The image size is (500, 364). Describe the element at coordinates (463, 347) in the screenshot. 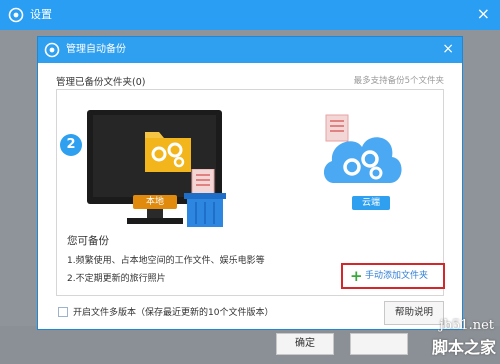

I see `watermark-name: 脚本之家` at that location.